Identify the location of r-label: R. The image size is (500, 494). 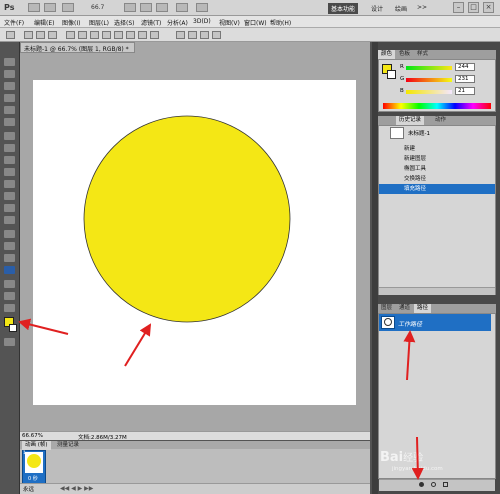
(402, 67).